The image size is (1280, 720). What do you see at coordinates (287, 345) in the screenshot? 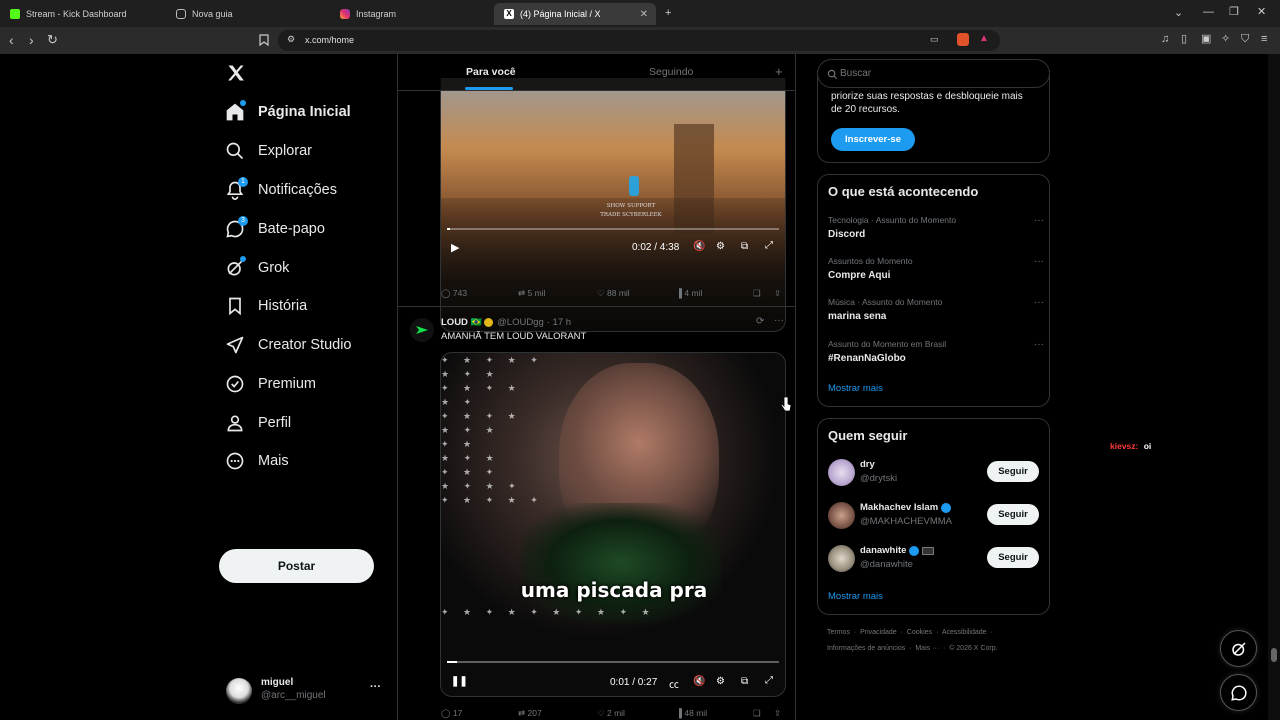
I see `sidebar-item-creator-studio: Creator Studio` at bounding box center [287, 345].